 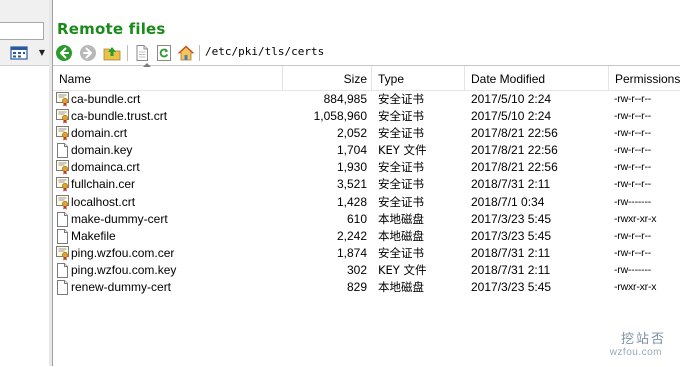 I want to click on refresh-button, so click(x=164, y=53).